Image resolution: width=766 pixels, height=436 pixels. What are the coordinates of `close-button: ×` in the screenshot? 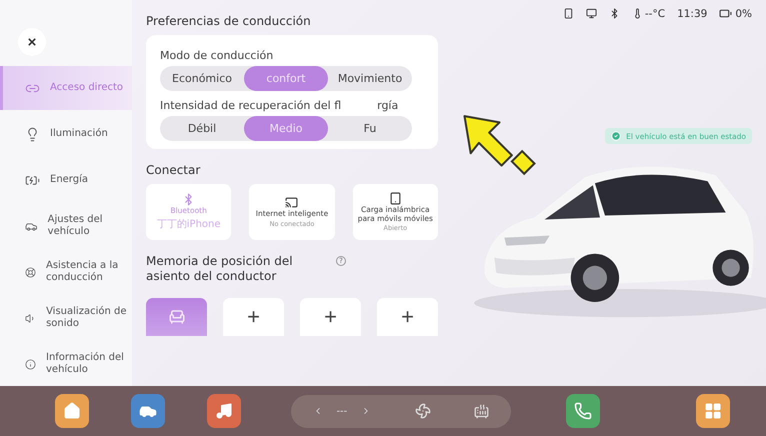 It's located at (32, 42).